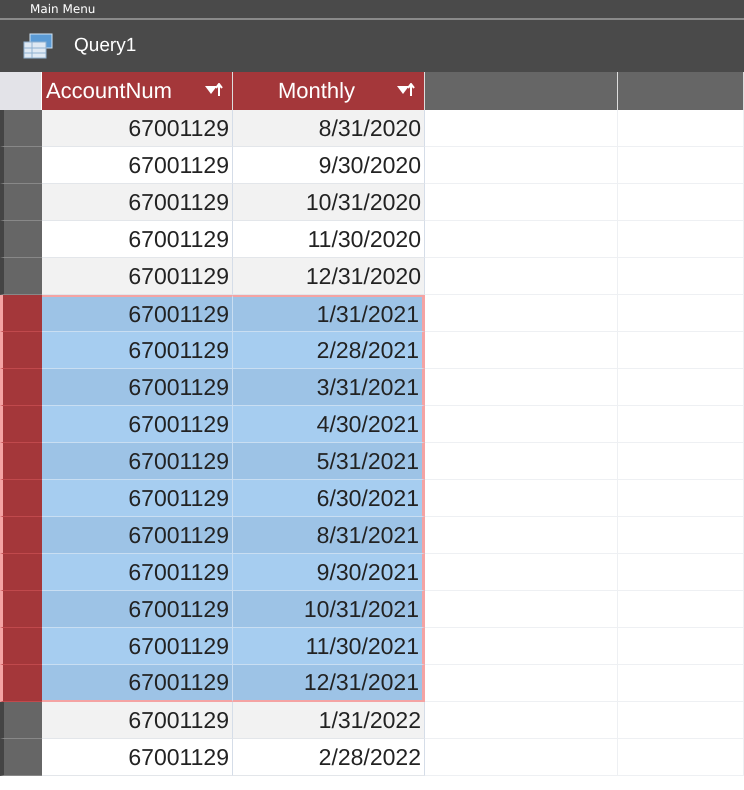  I want to click on table-cell: 12/31/2021, so click(329, 683).